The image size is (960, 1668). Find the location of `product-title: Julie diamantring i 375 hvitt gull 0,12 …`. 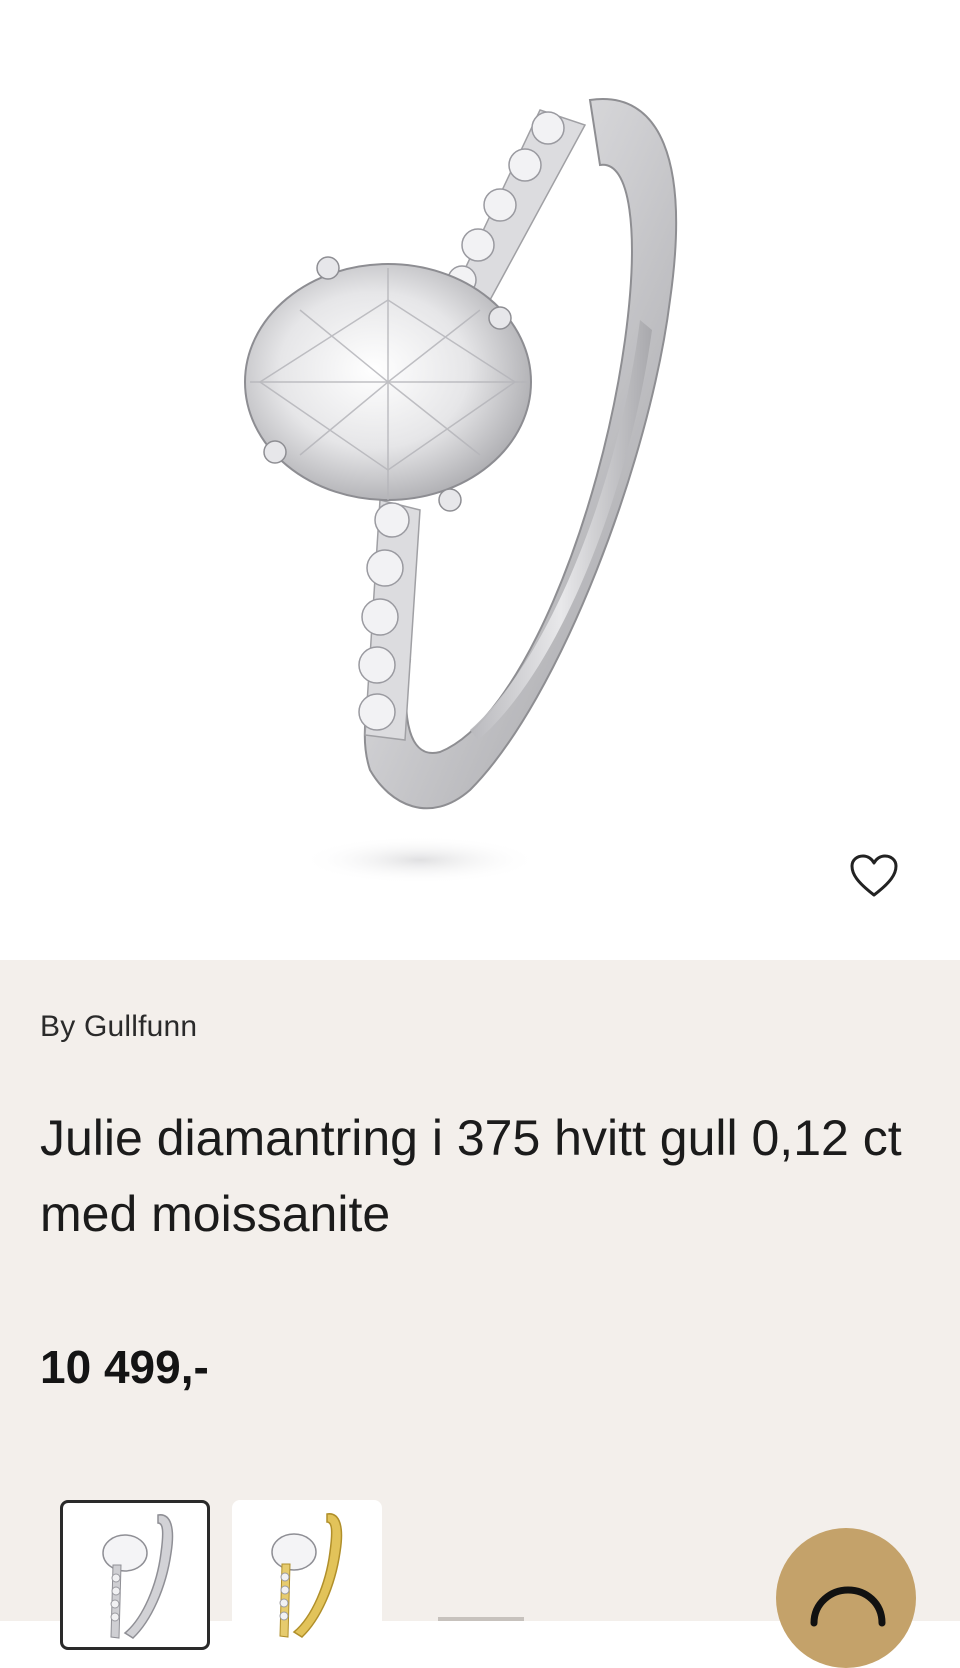

product-title: Julie diamantring i 375 hvitt gull 0,12 … is located at coordinates (471, 1176).